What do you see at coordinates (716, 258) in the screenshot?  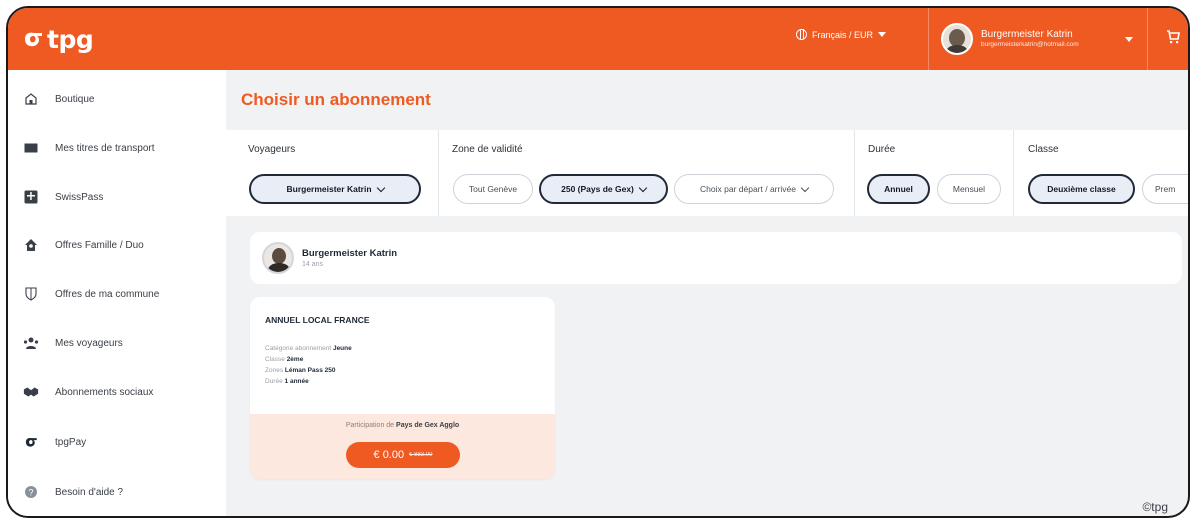 I see `traveler-card: Burgermeister Katrin 14 ans` at bounding box center [716, 258].